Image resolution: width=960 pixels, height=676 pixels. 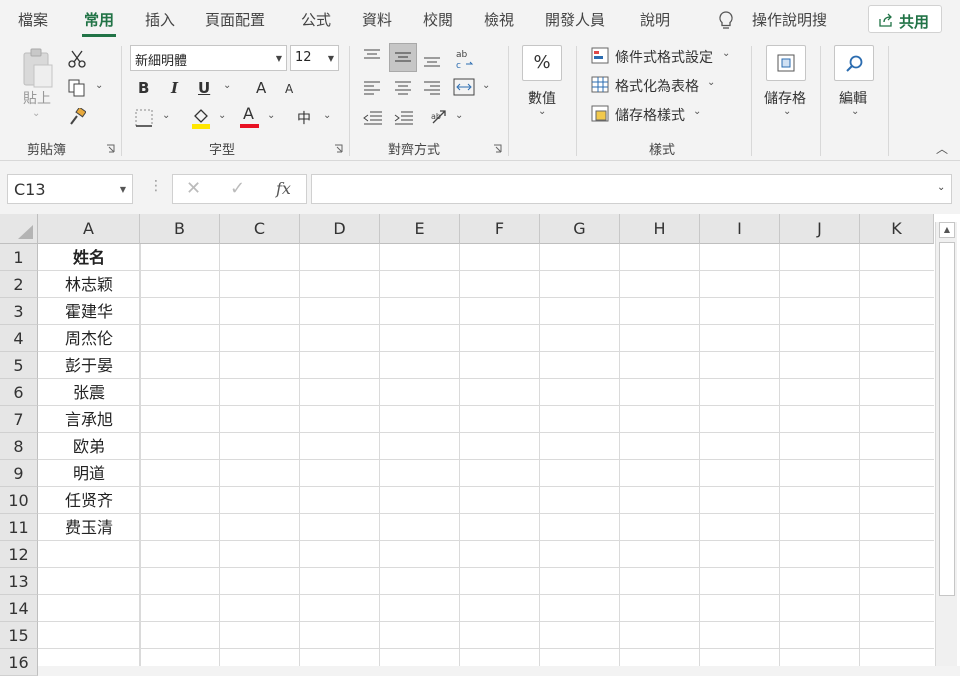 What do you see at coordinates (432, 62) in the screenshot?
I see `bottom-align-icon` at bounding box center [432, 62].